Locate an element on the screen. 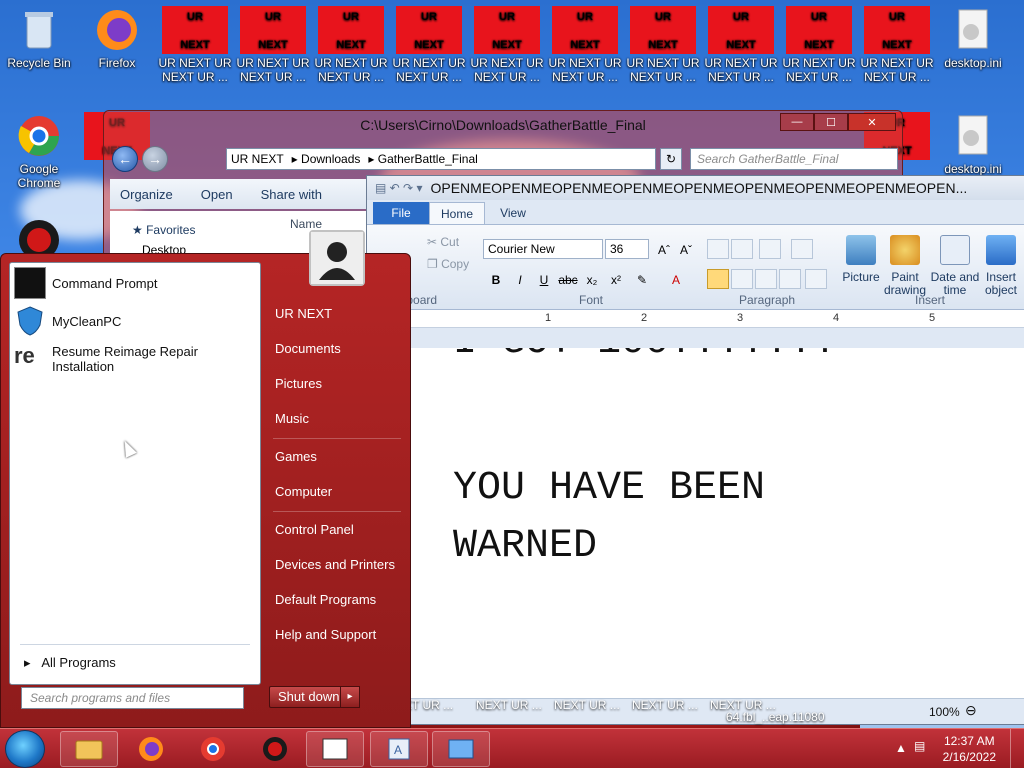  tab-view: View is located at coordinates (513, 213).